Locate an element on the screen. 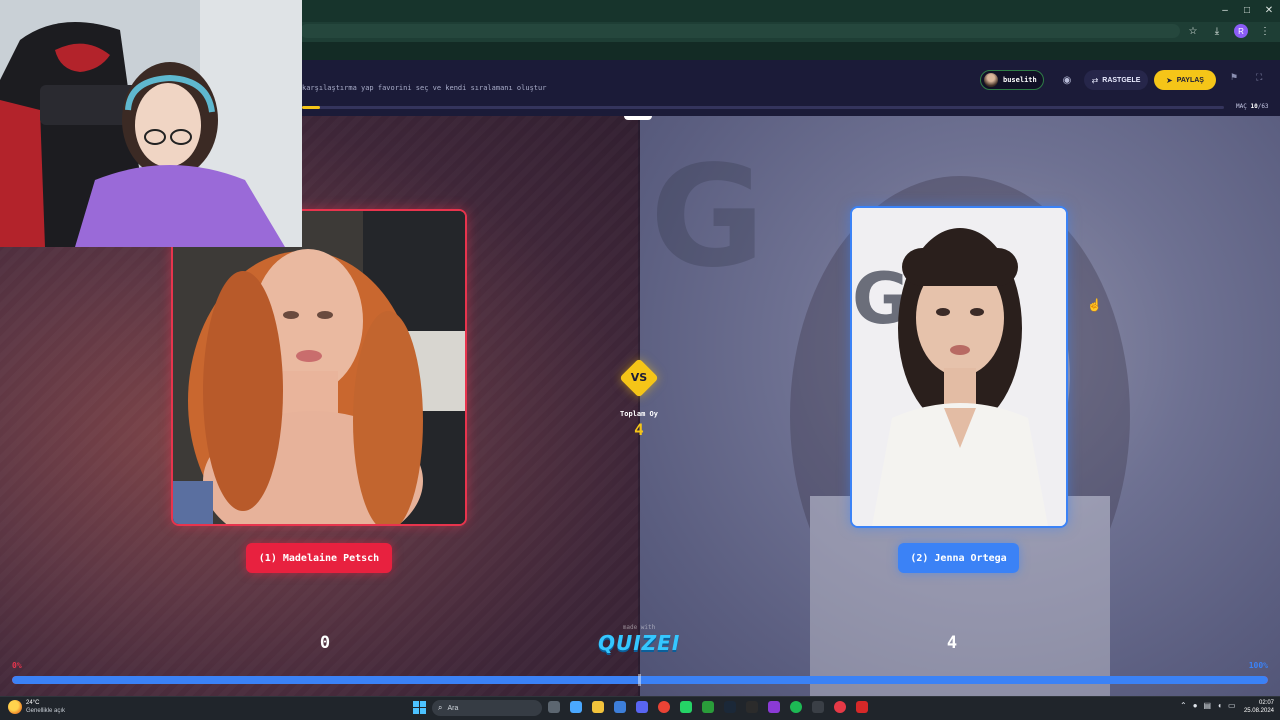 The width and height of the screenshot is (1280, 720). user-profile-button: buselith is located at coordinates (1012, 80).